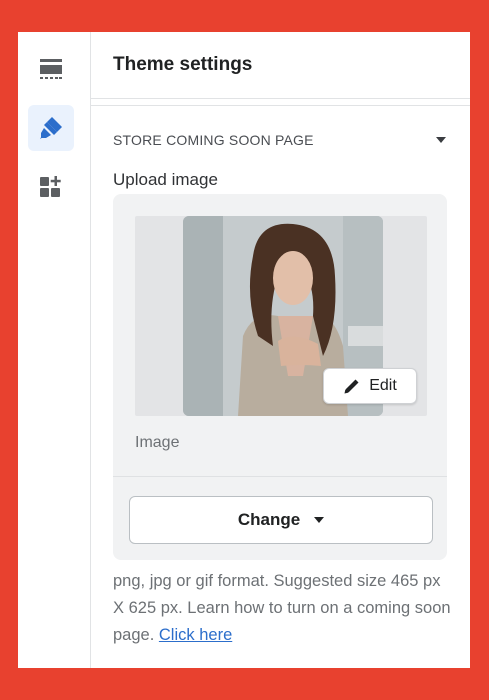 This screenshot has height=700, width=489. I want to click on header-divider, so click(280, 102).